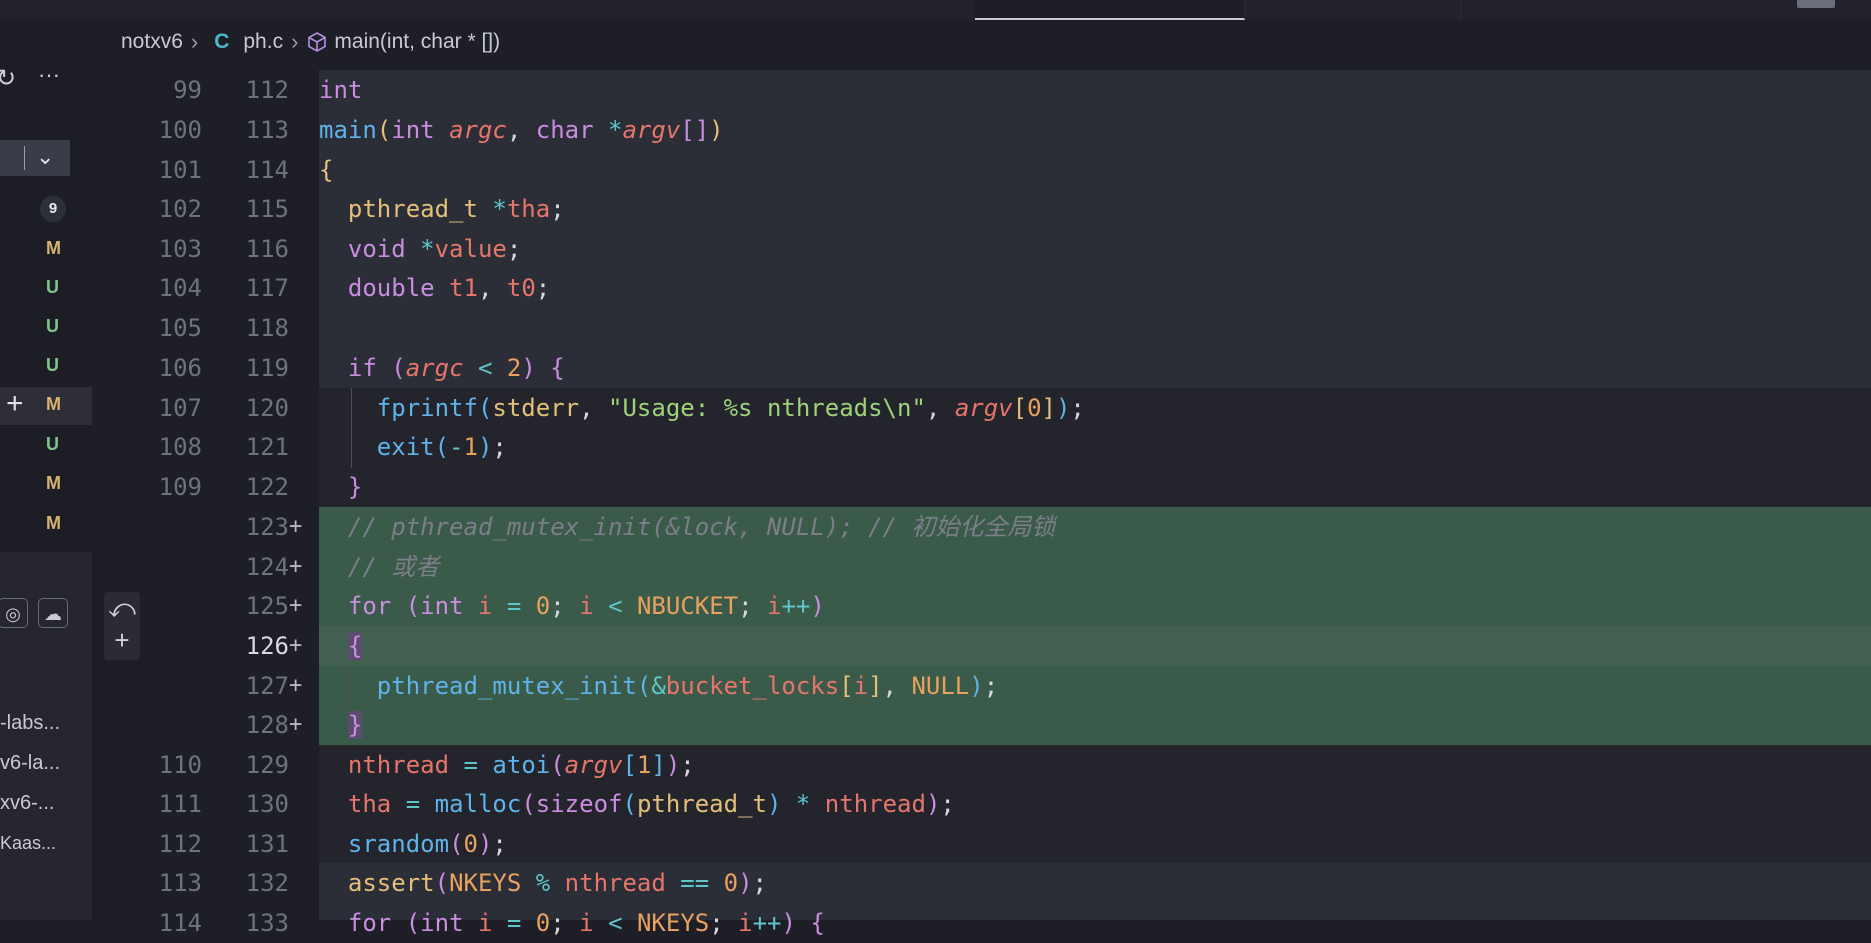 The image size is (1871, 943). Describe the element at coordinates (53, 209) in the screenshot. I see `changes-count-badge: 9` at that location.